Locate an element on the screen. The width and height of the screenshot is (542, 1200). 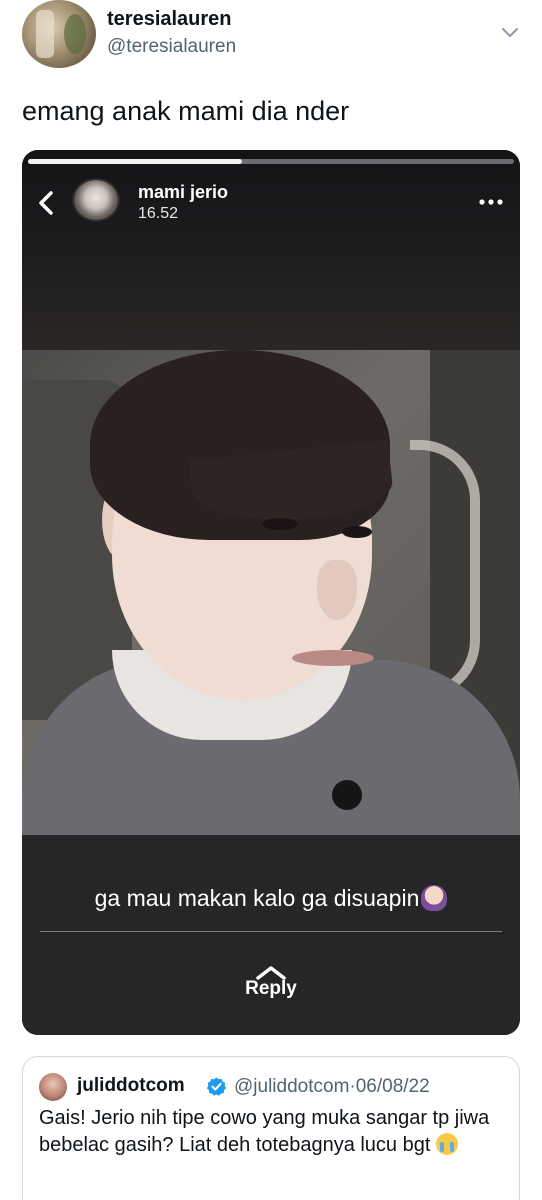
story-account-avatar is located at coordinates (96, 200).